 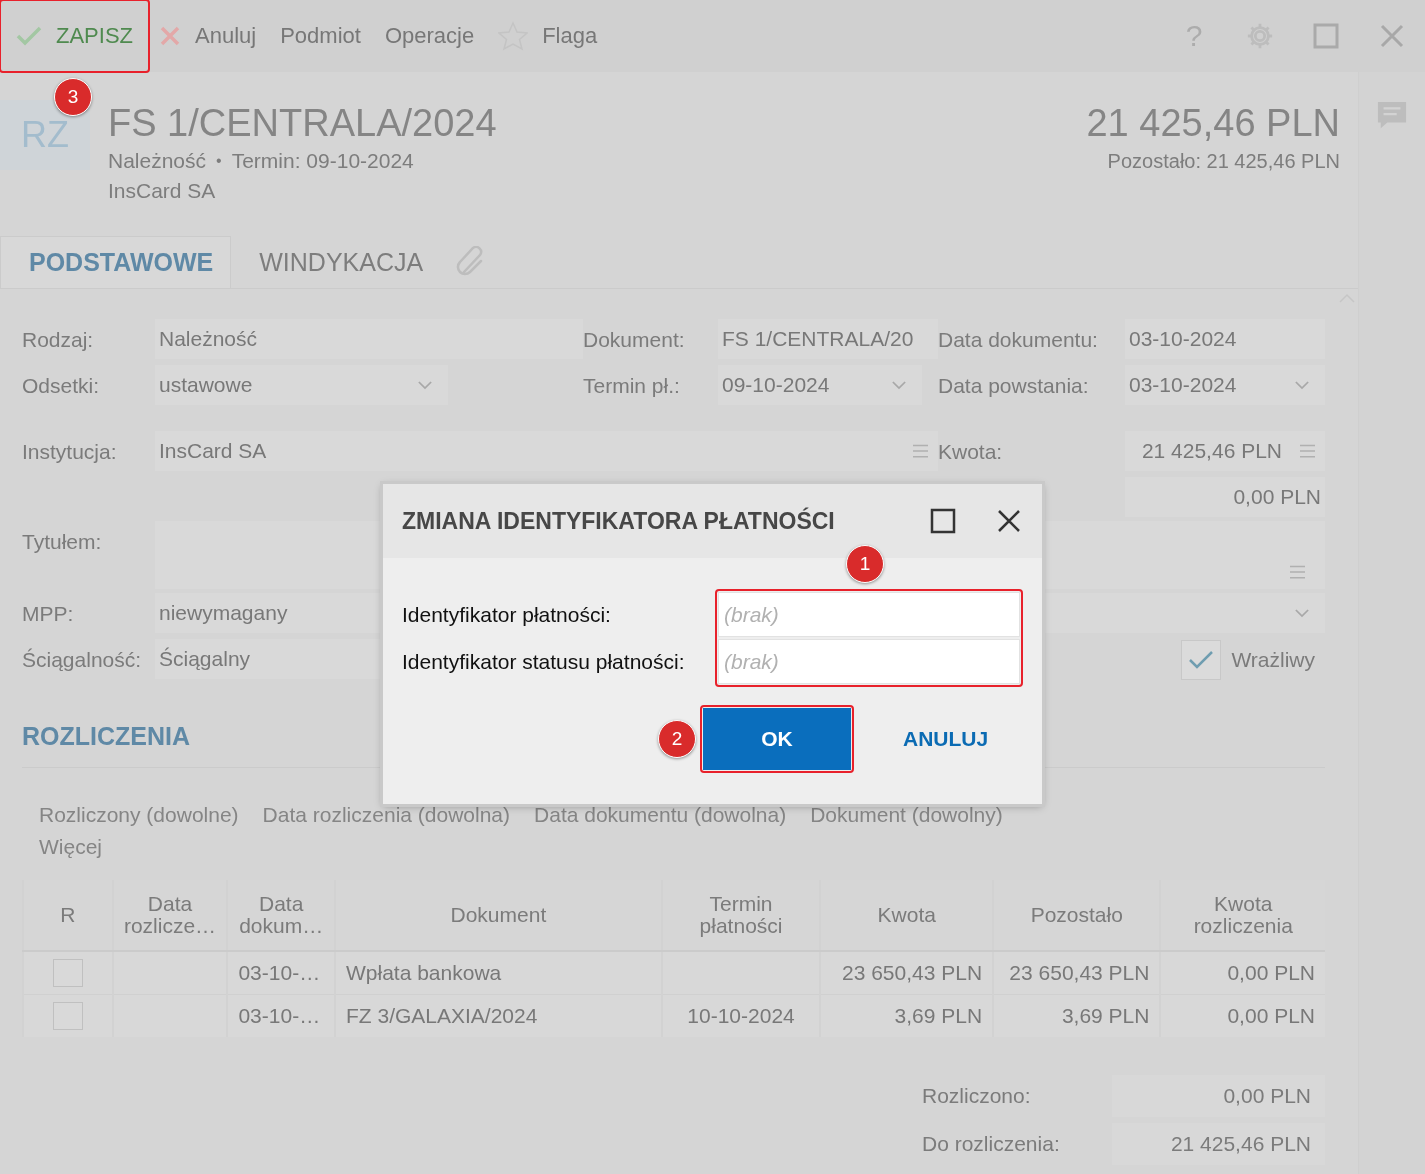 What do you see at coordinates (70, 452) in the screenshot?
I see `field-label: Instytucja:` at bounding box center [70, 452].